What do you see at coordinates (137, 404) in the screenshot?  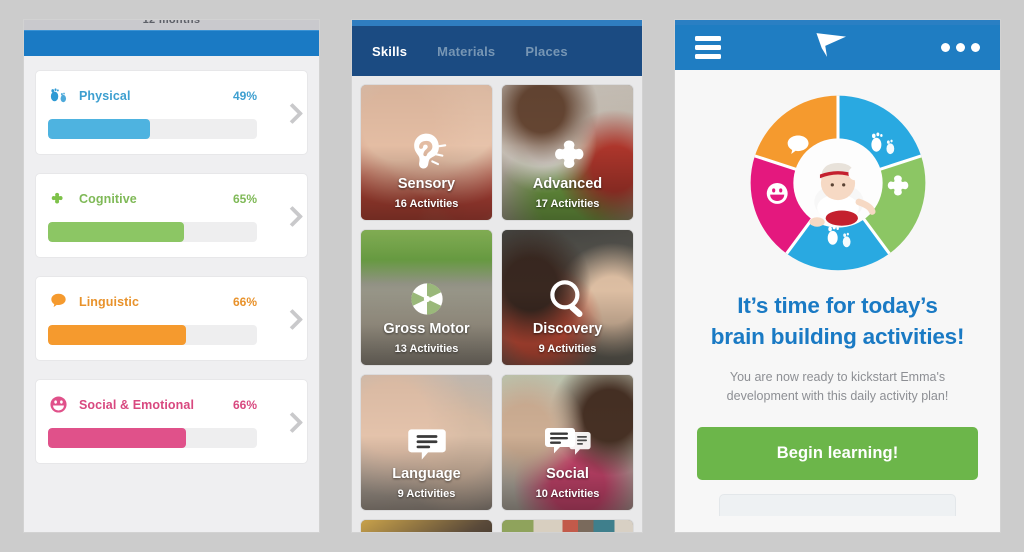 I see `progress-label: Social & Emotional` at bounding box center [137, 404].